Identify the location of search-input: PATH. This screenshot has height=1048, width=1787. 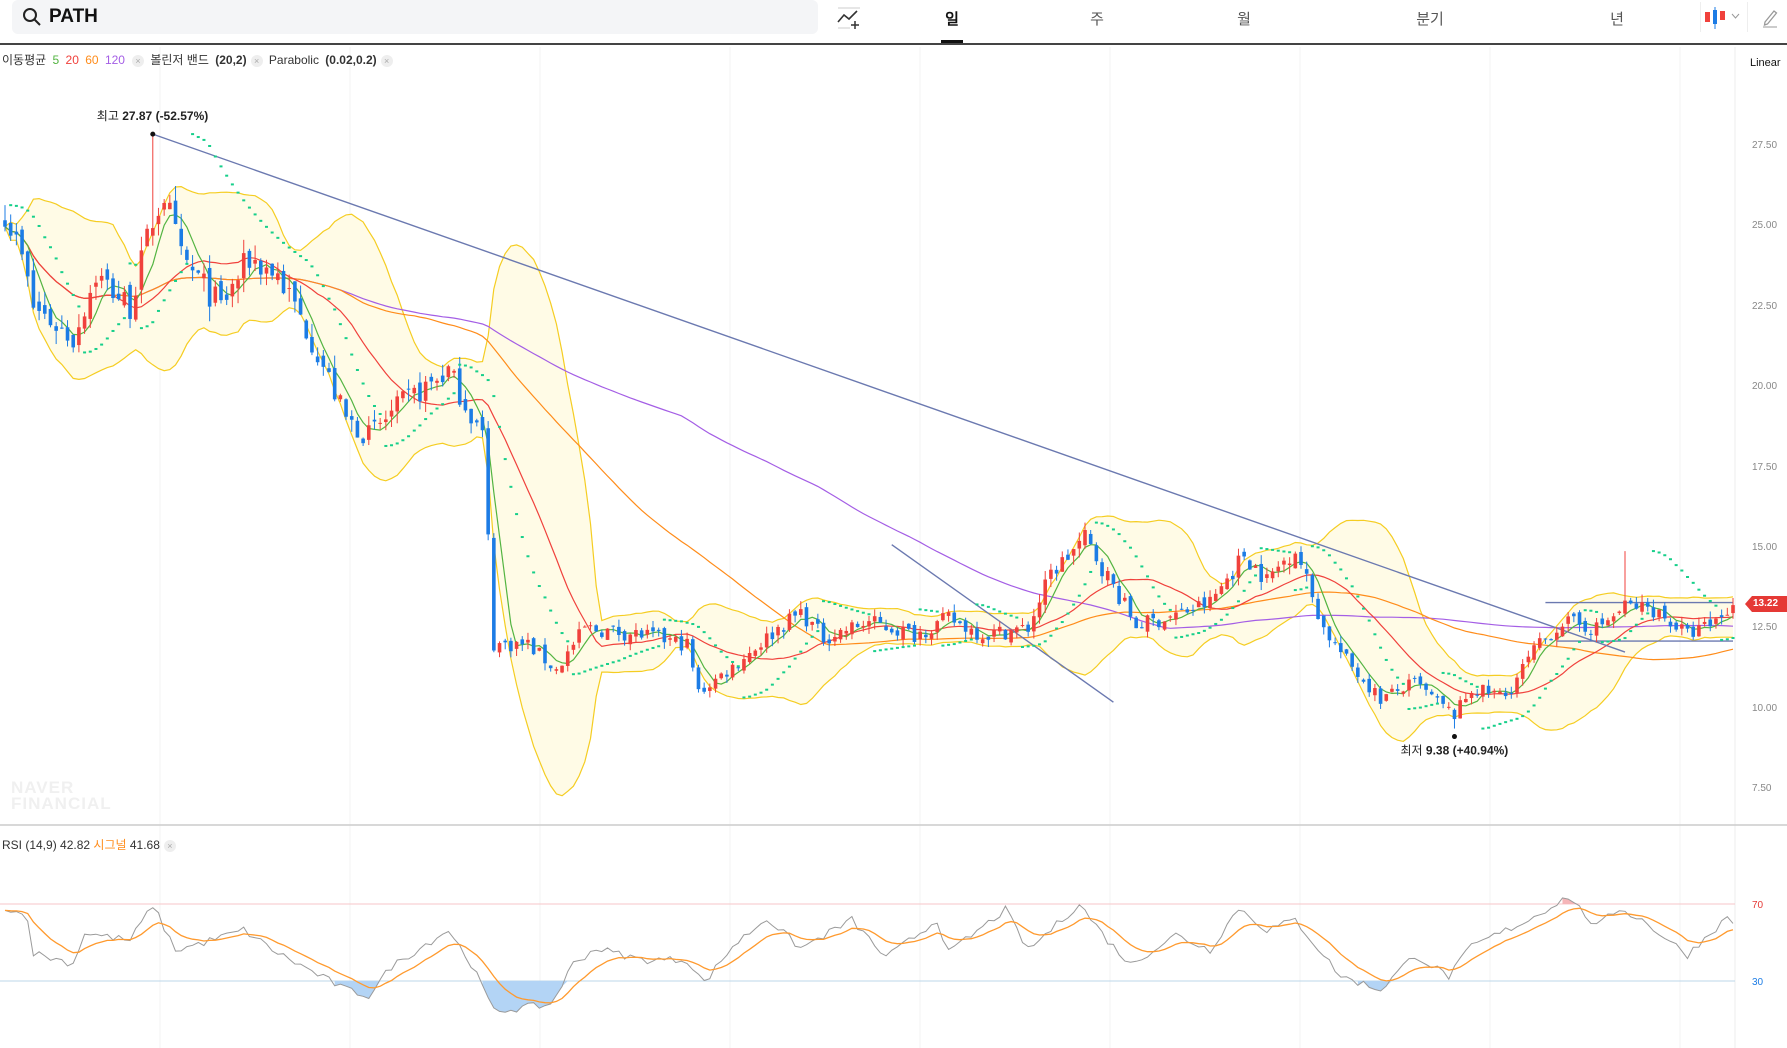
(415, 17).